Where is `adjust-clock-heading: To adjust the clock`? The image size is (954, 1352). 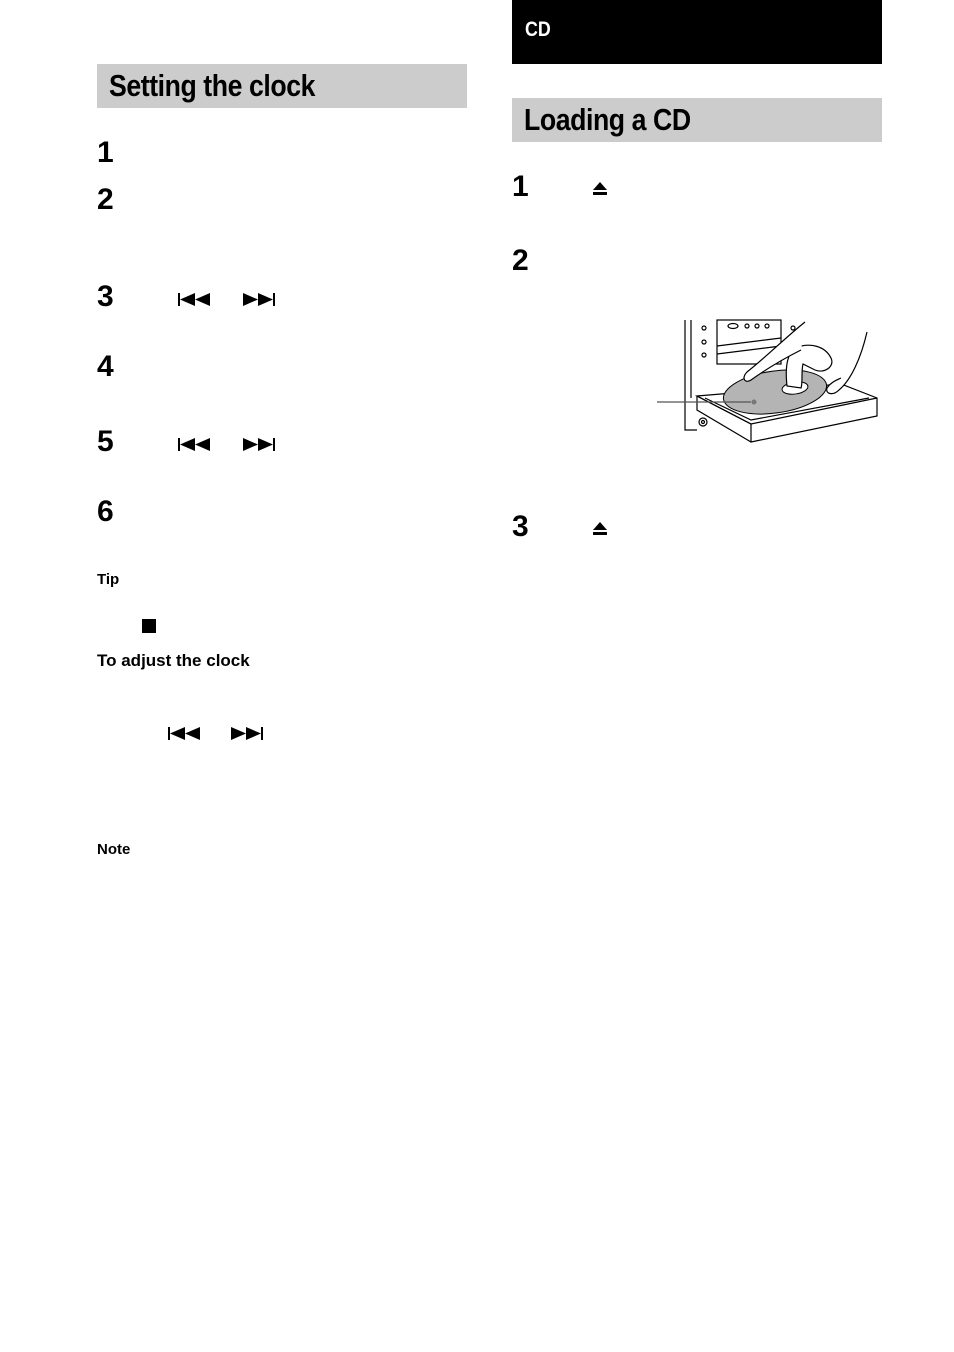
adjust-clock-heading: To adjust the clock is located at coordinates (173, 660).